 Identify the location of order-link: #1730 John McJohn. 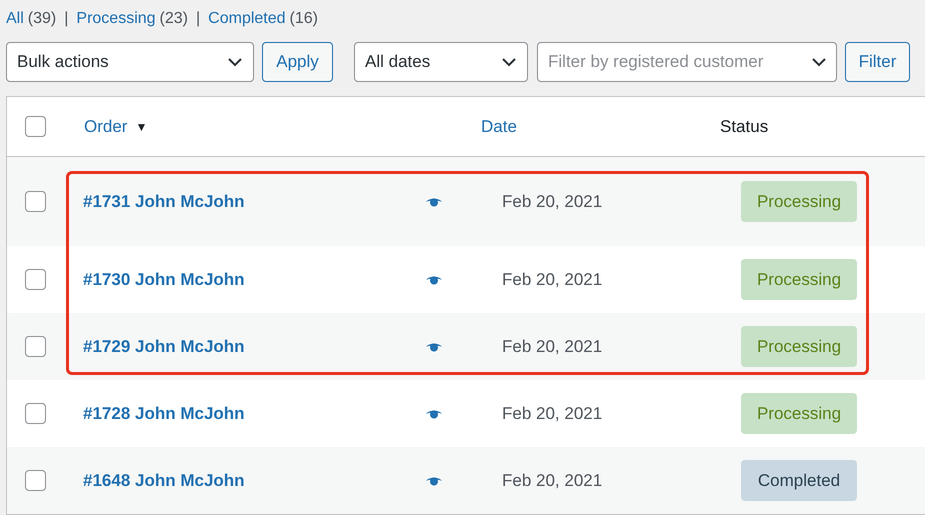
(244, 279).